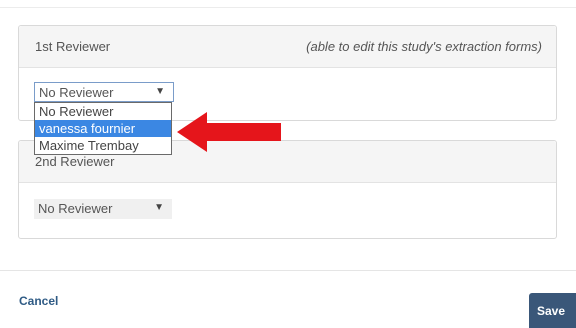  I want to click on second-reviewer-select: No Reviewer ▼, so click(103, 209).